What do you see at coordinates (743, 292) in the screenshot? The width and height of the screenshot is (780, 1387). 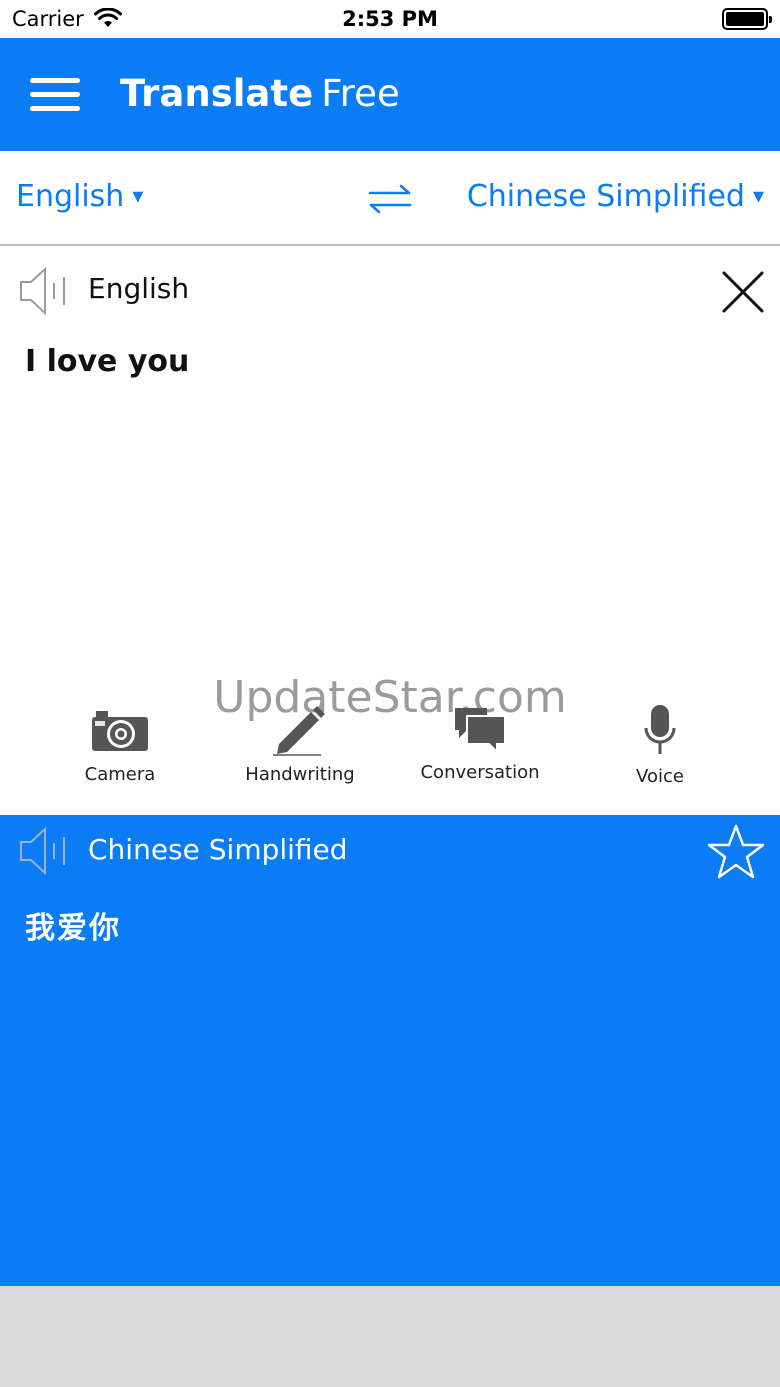 I see `close-icon` at bounding box center [743, 292].